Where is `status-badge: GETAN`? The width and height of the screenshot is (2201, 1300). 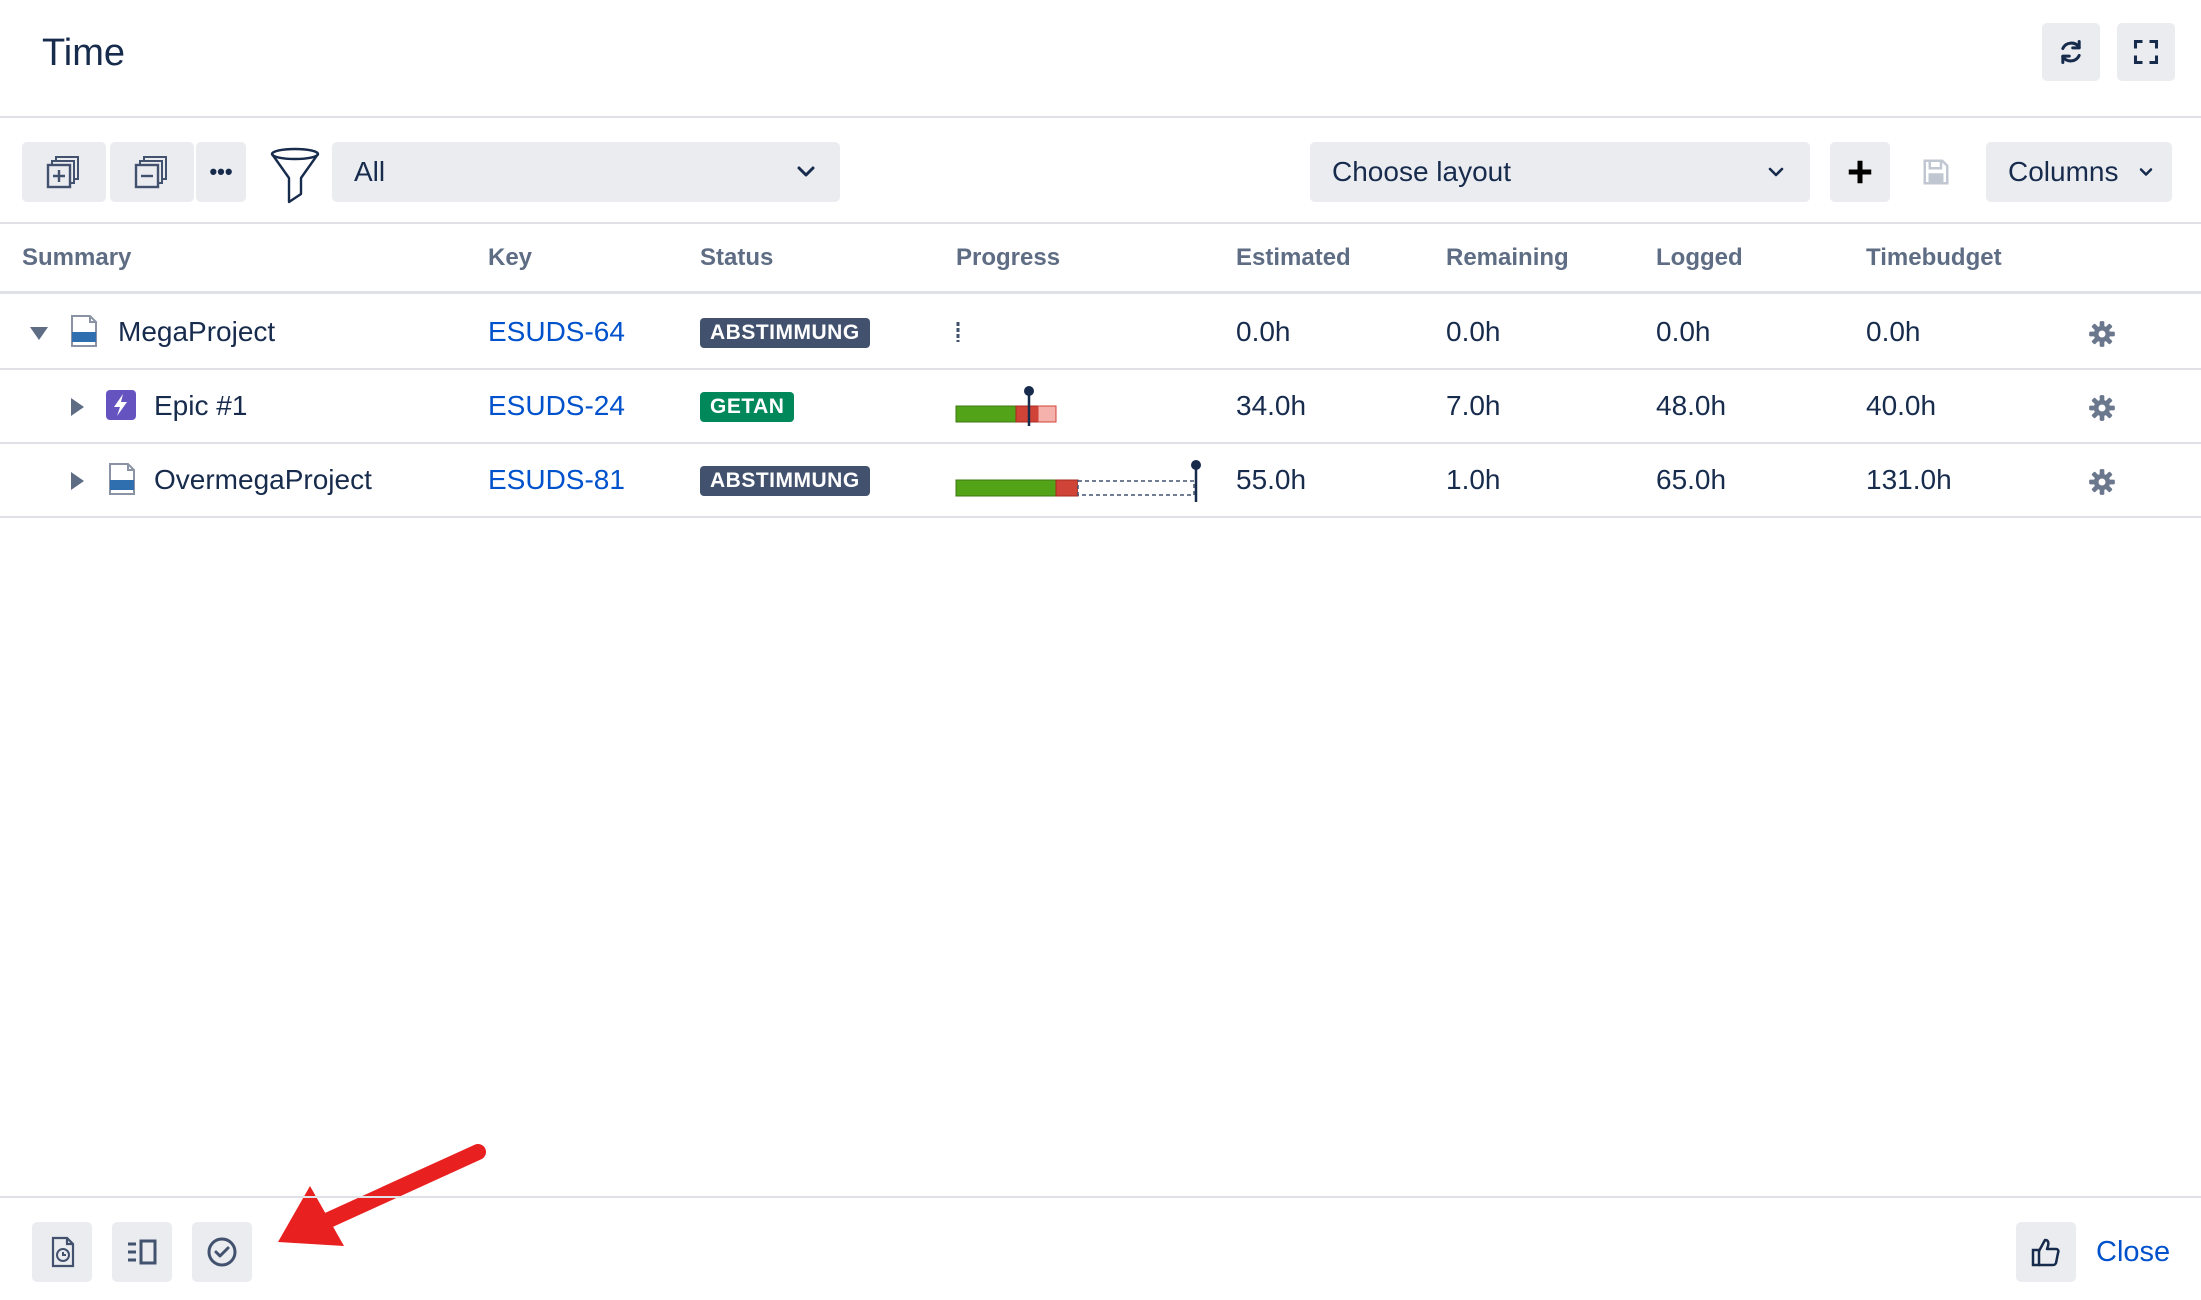
status-badge: GETAN is located at coordinates (747, 407).